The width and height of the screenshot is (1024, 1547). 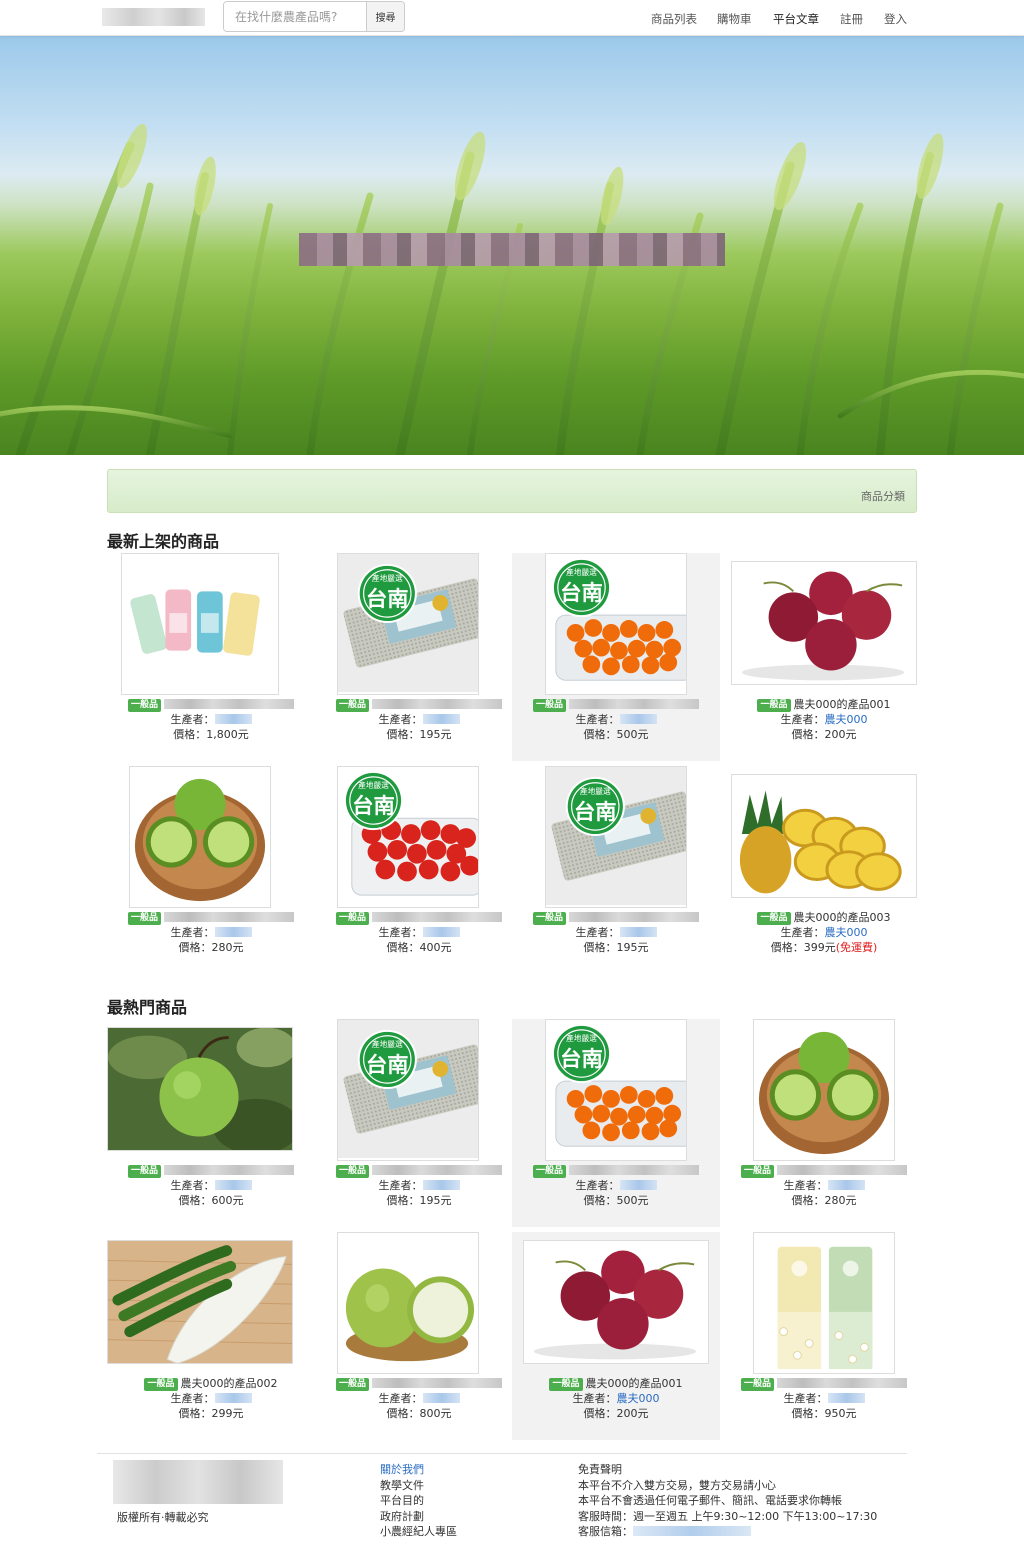 What do you see at coordinates (408, 1303) in the screenshot?
I see `guava-image` at bounding box center [408, 1303].